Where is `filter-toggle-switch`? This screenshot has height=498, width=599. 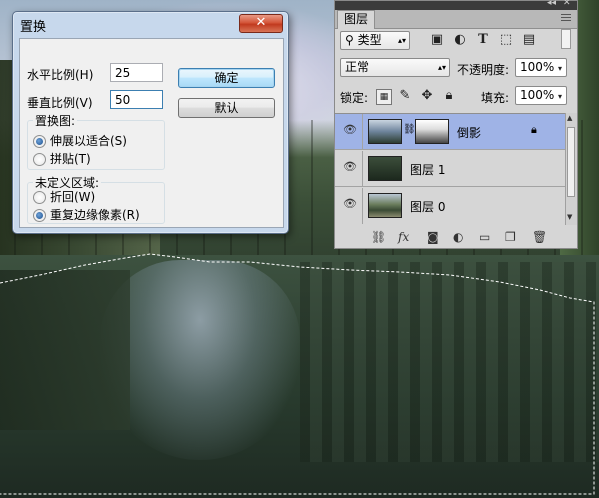 filter-toggle-switch is located at coordinates (566, 39).